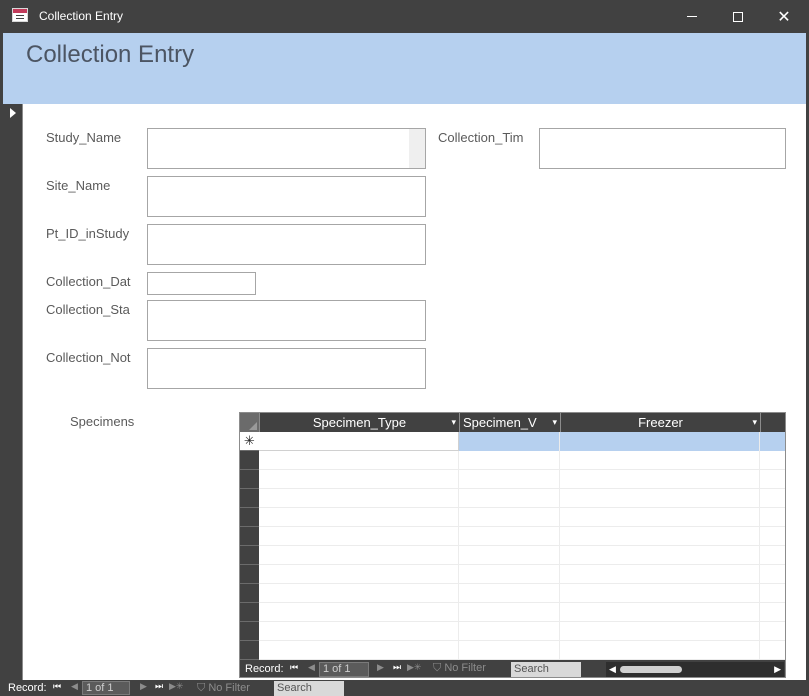  I want to click on minimize-icon, so click(692, 16).